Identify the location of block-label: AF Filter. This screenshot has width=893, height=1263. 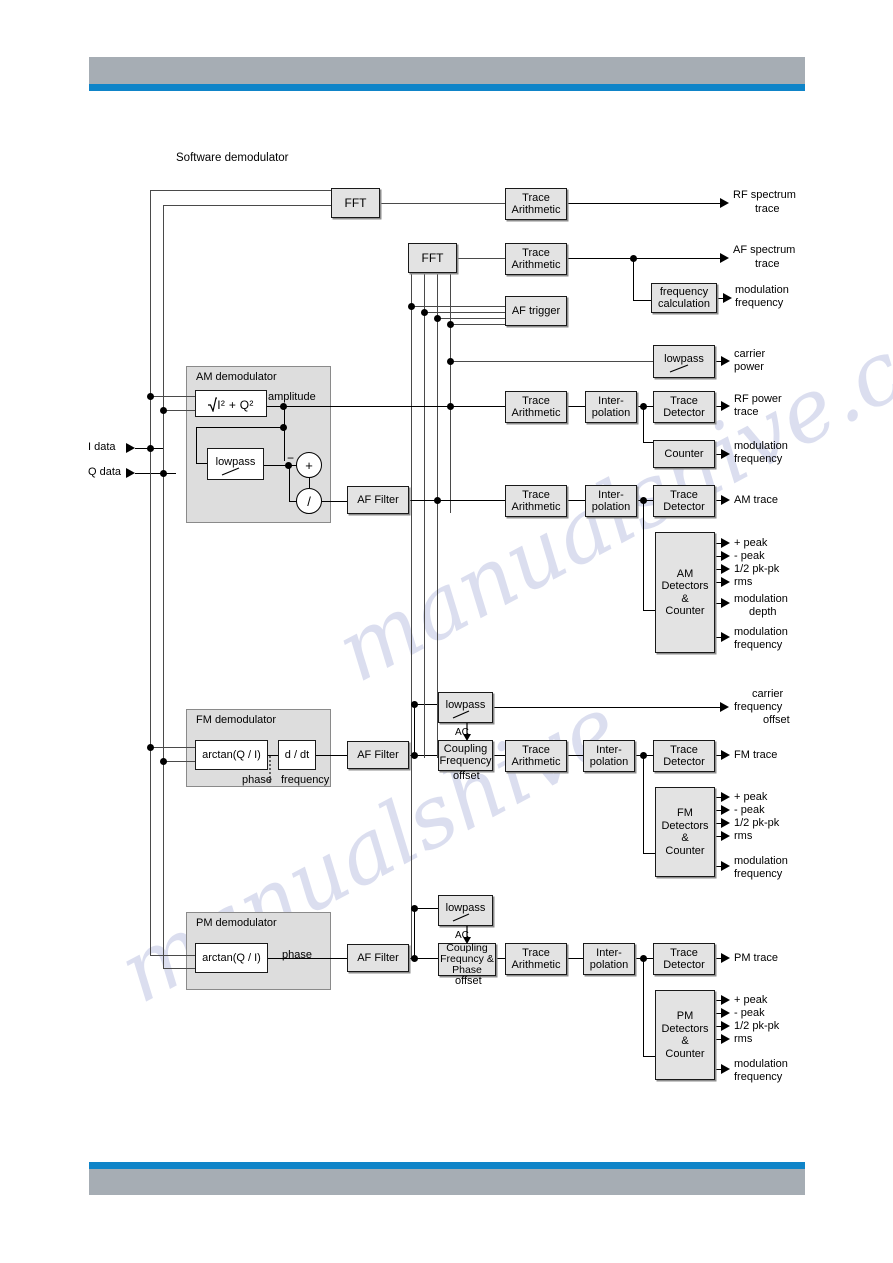
(378, 754).